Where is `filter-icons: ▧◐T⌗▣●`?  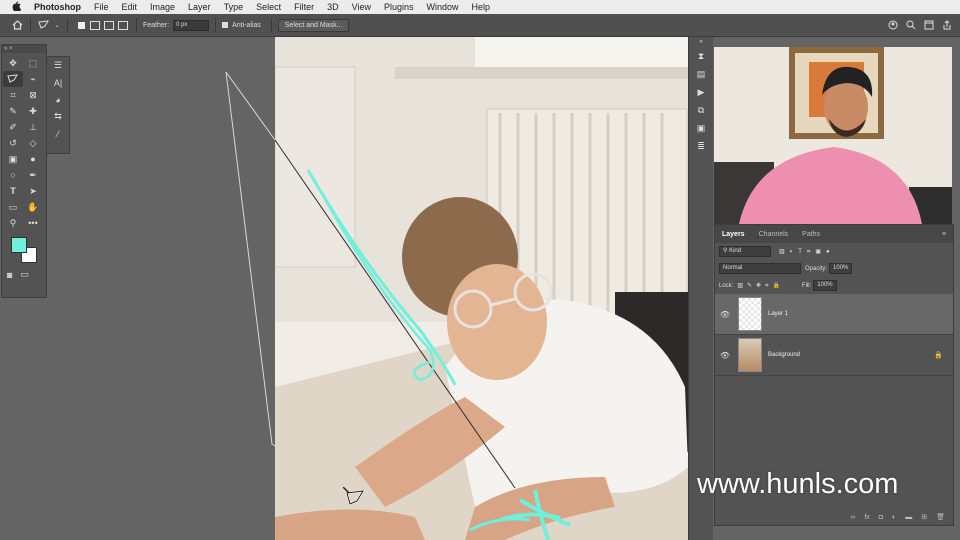 filter-icons: ▧◐T⌗▣● is located at coordinates (807, 252).